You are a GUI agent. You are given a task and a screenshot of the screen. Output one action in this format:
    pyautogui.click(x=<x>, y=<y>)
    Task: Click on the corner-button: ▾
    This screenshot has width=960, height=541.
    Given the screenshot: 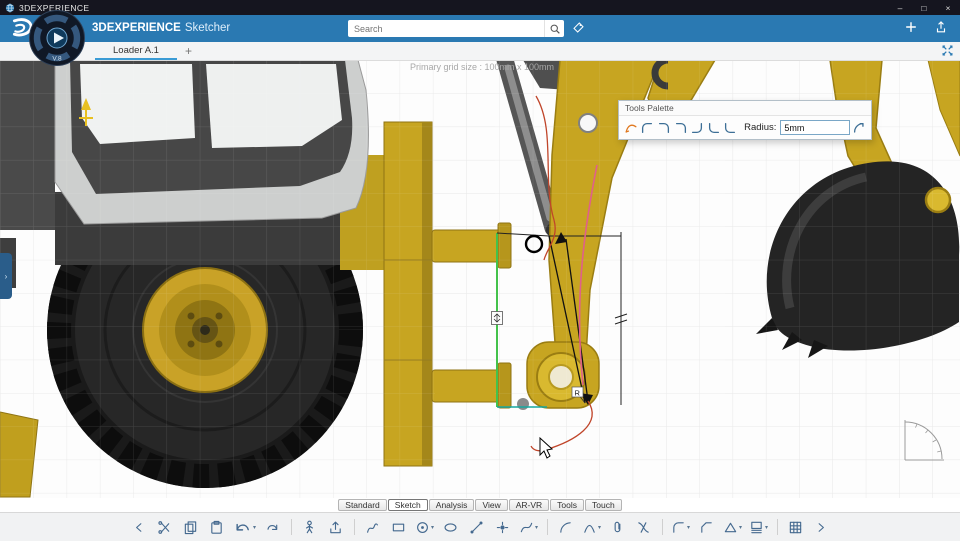 What is the action you would take?
    pyautogui.click(x=681, y=527)
    